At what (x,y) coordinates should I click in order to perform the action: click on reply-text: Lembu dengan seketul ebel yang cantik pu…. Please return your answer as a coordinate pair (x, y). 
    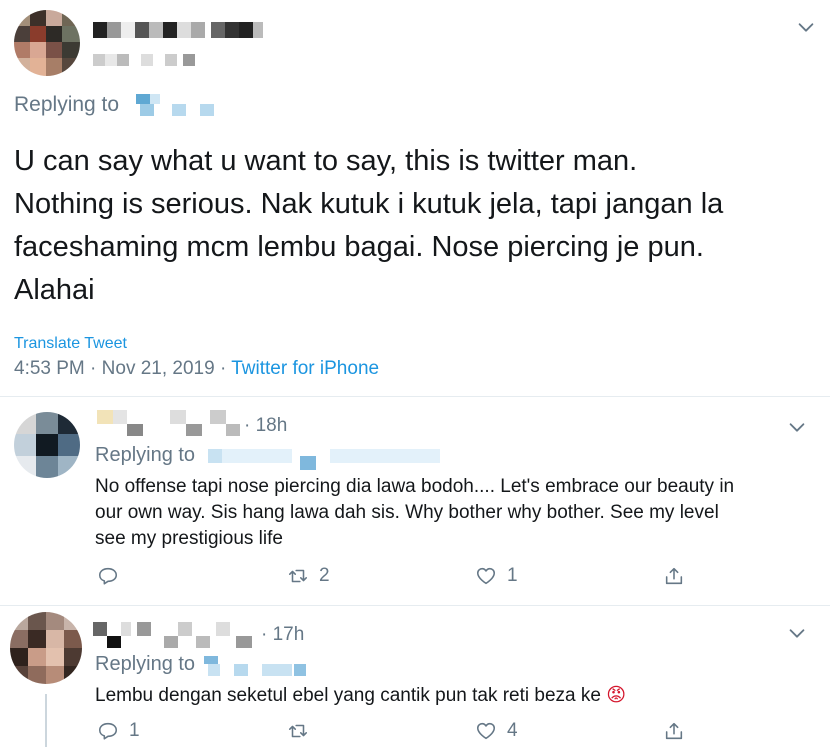
    Looking at the image, I should click on (360, 695).